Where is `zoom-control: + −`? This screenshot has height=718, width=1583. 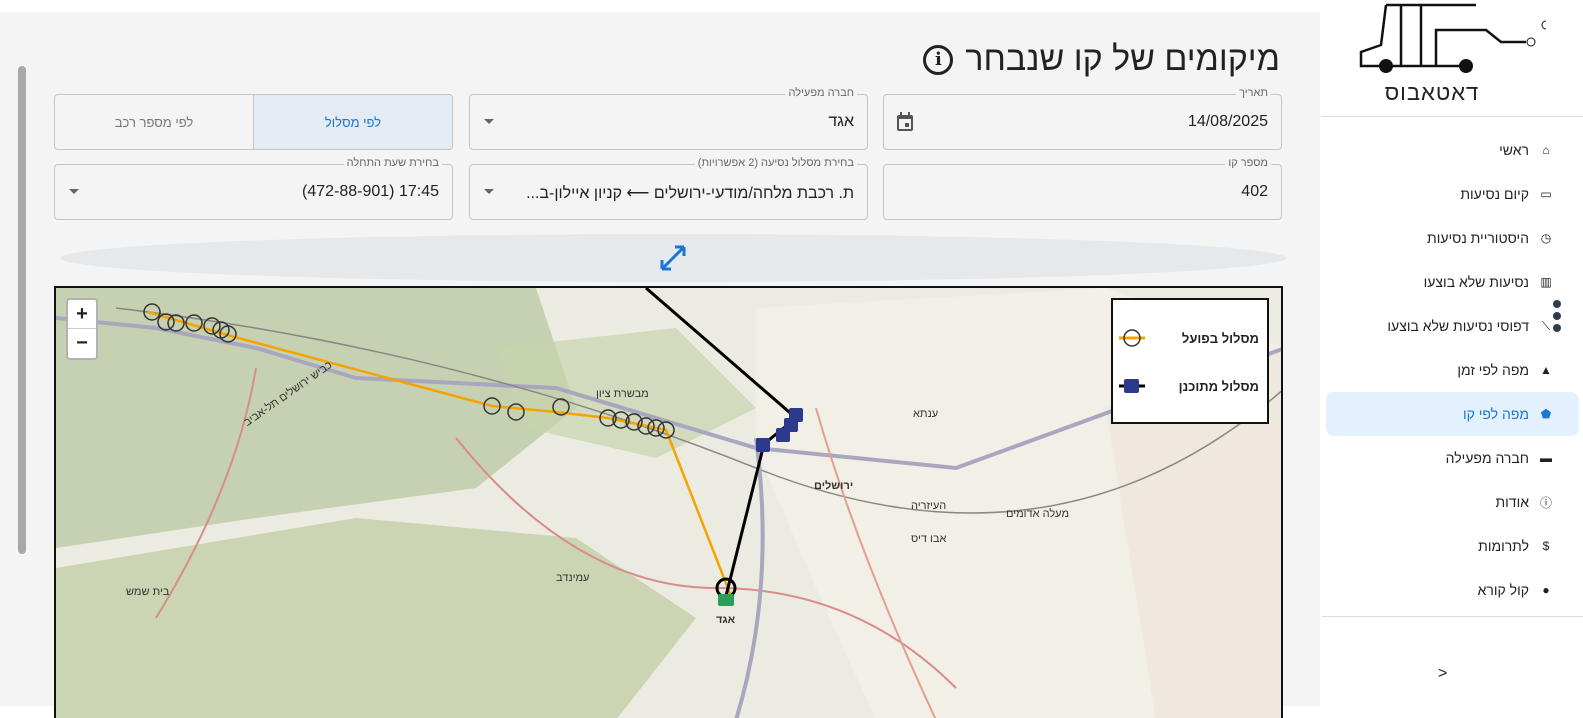 zoom-control: + − is located at coordinates (82, 329).